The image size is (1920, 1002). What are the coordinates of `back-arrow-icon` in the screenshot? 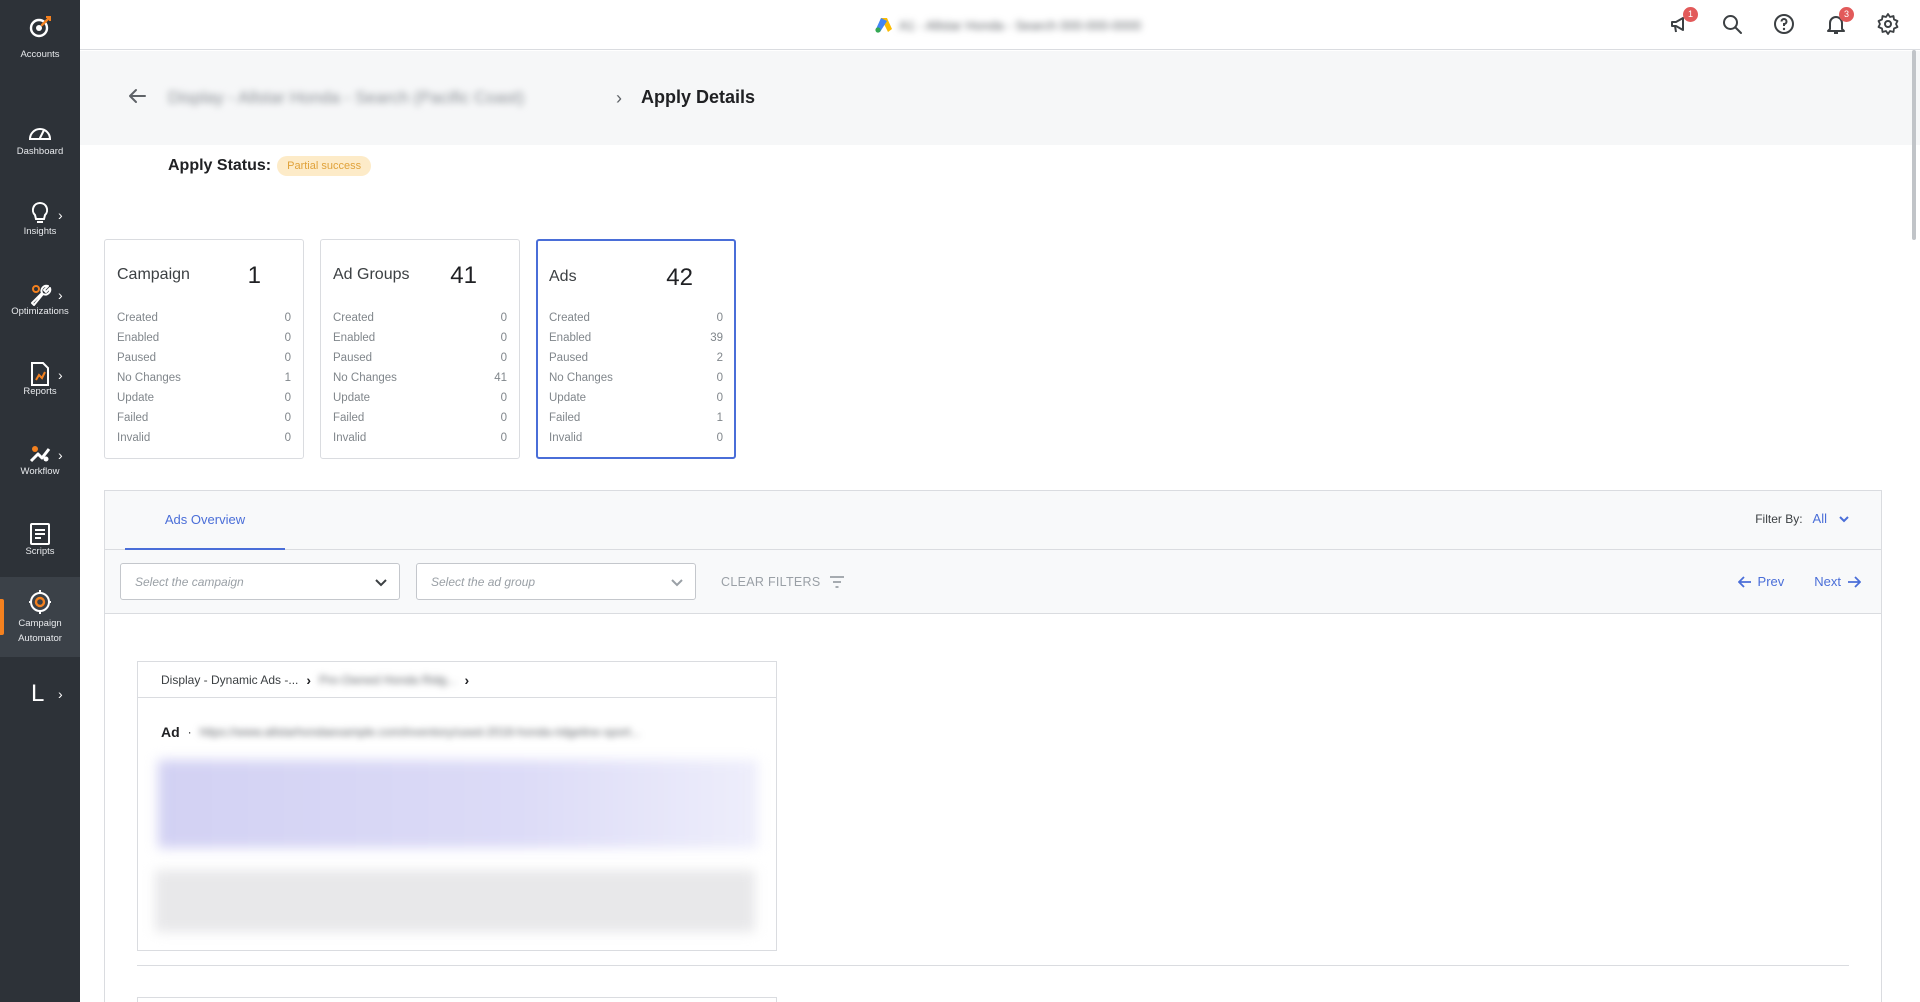 It's located at (137, 96).